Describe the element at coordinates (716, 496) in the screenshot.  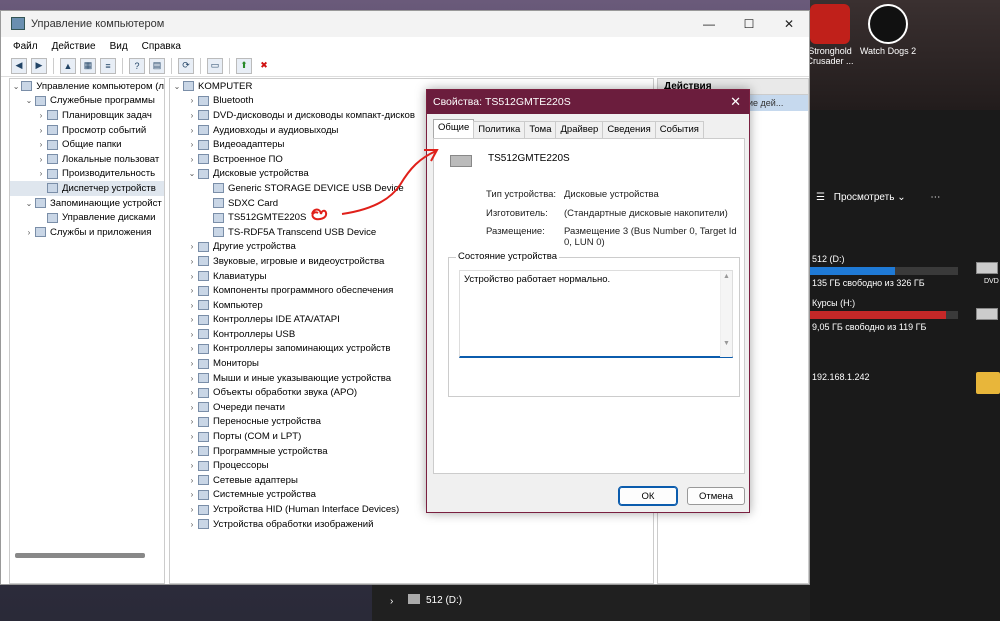
I see `cancel-button: Отмена` at that location.